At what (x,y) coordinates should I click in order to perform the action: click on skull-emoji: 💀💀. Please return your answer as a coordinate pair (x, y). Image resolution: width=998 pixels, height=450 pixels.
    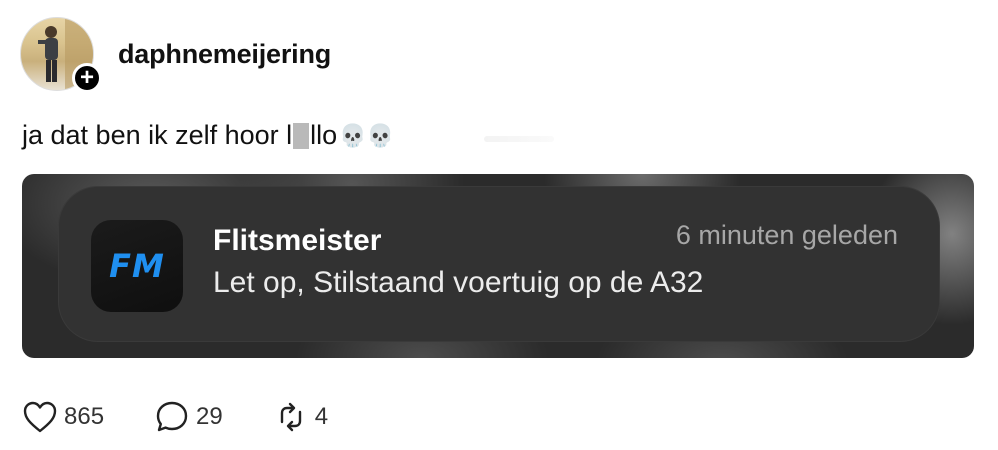
    Looking at the image, I should click on (366, 135).